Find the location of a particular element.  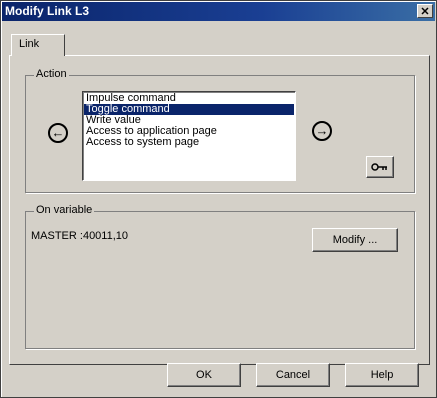

help-button-label: Help is located at coordinates (382, 375).